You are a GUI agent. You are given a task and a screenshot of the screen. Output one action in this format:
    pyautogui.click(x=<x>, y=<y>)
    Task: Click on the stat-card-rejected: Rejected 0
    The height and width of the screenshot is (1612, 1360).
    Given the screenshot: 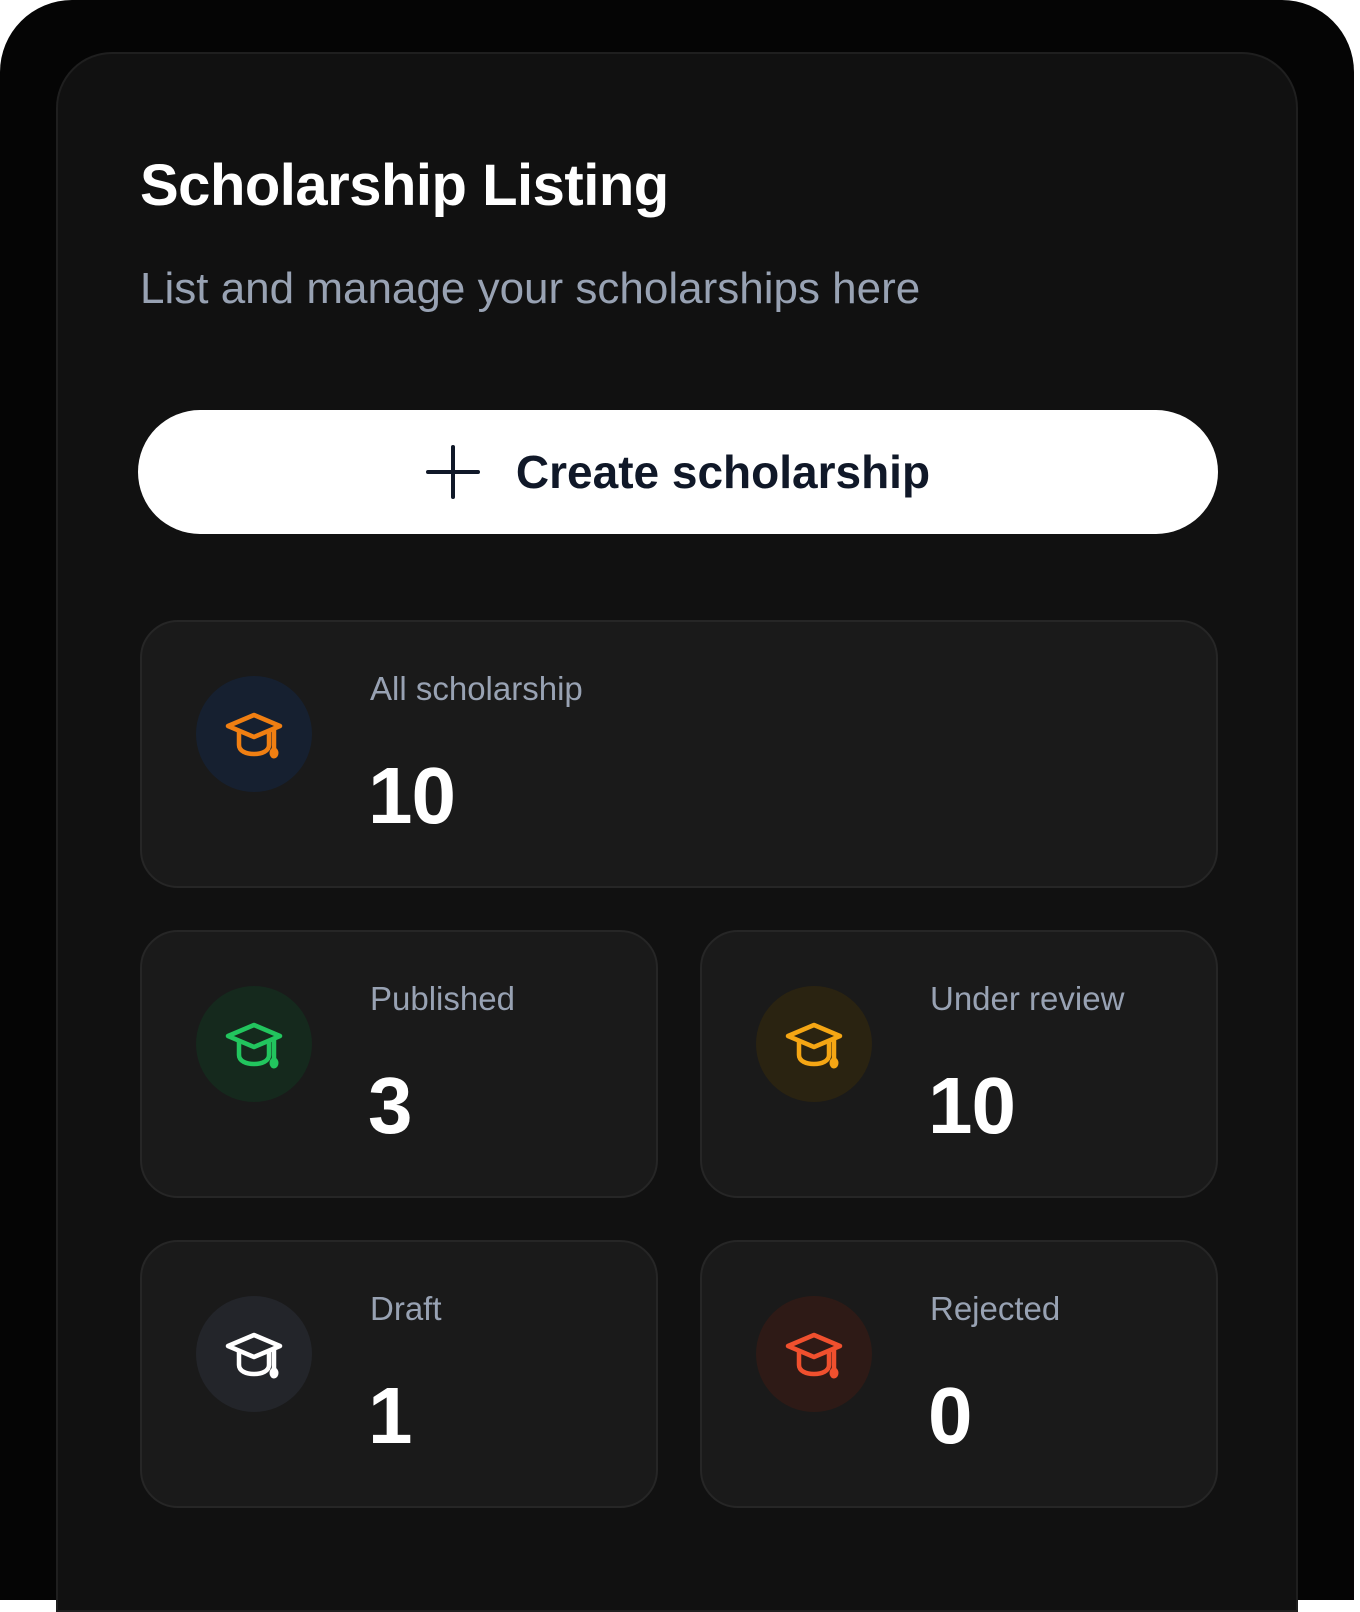 What is the action you would take?
    pyautogui.click(x=959, y=1374)
    